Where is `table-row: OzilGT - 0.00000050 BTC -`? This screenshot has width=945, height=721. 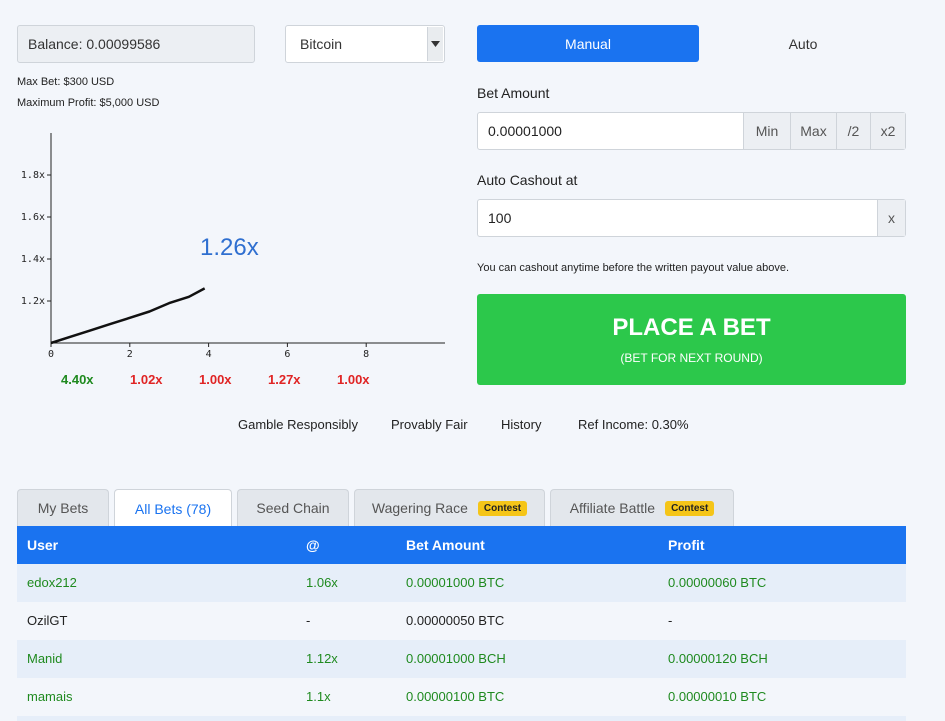
table-row: OzilGT - 0.00000050 BTC - is located at coordinates (461, 621).